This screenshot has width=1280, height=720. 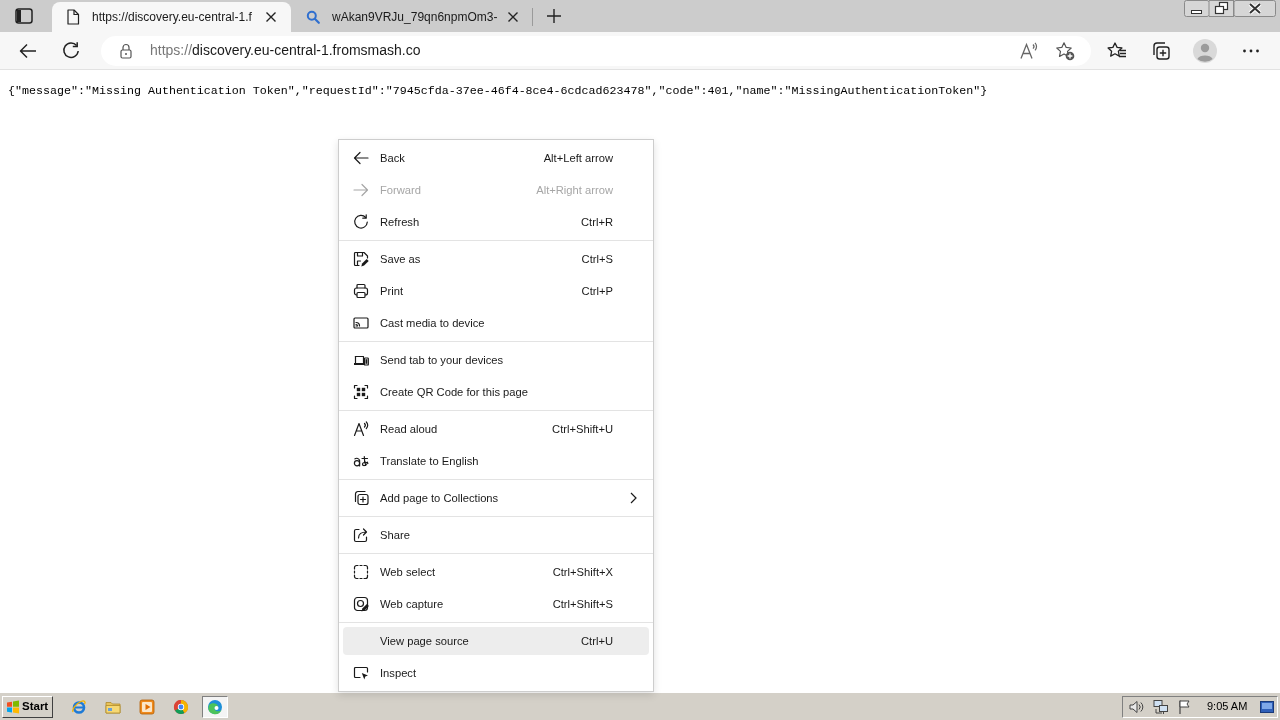 I want to click on menu-item: View page source Ctrl+U, so click(x=496, y=641).